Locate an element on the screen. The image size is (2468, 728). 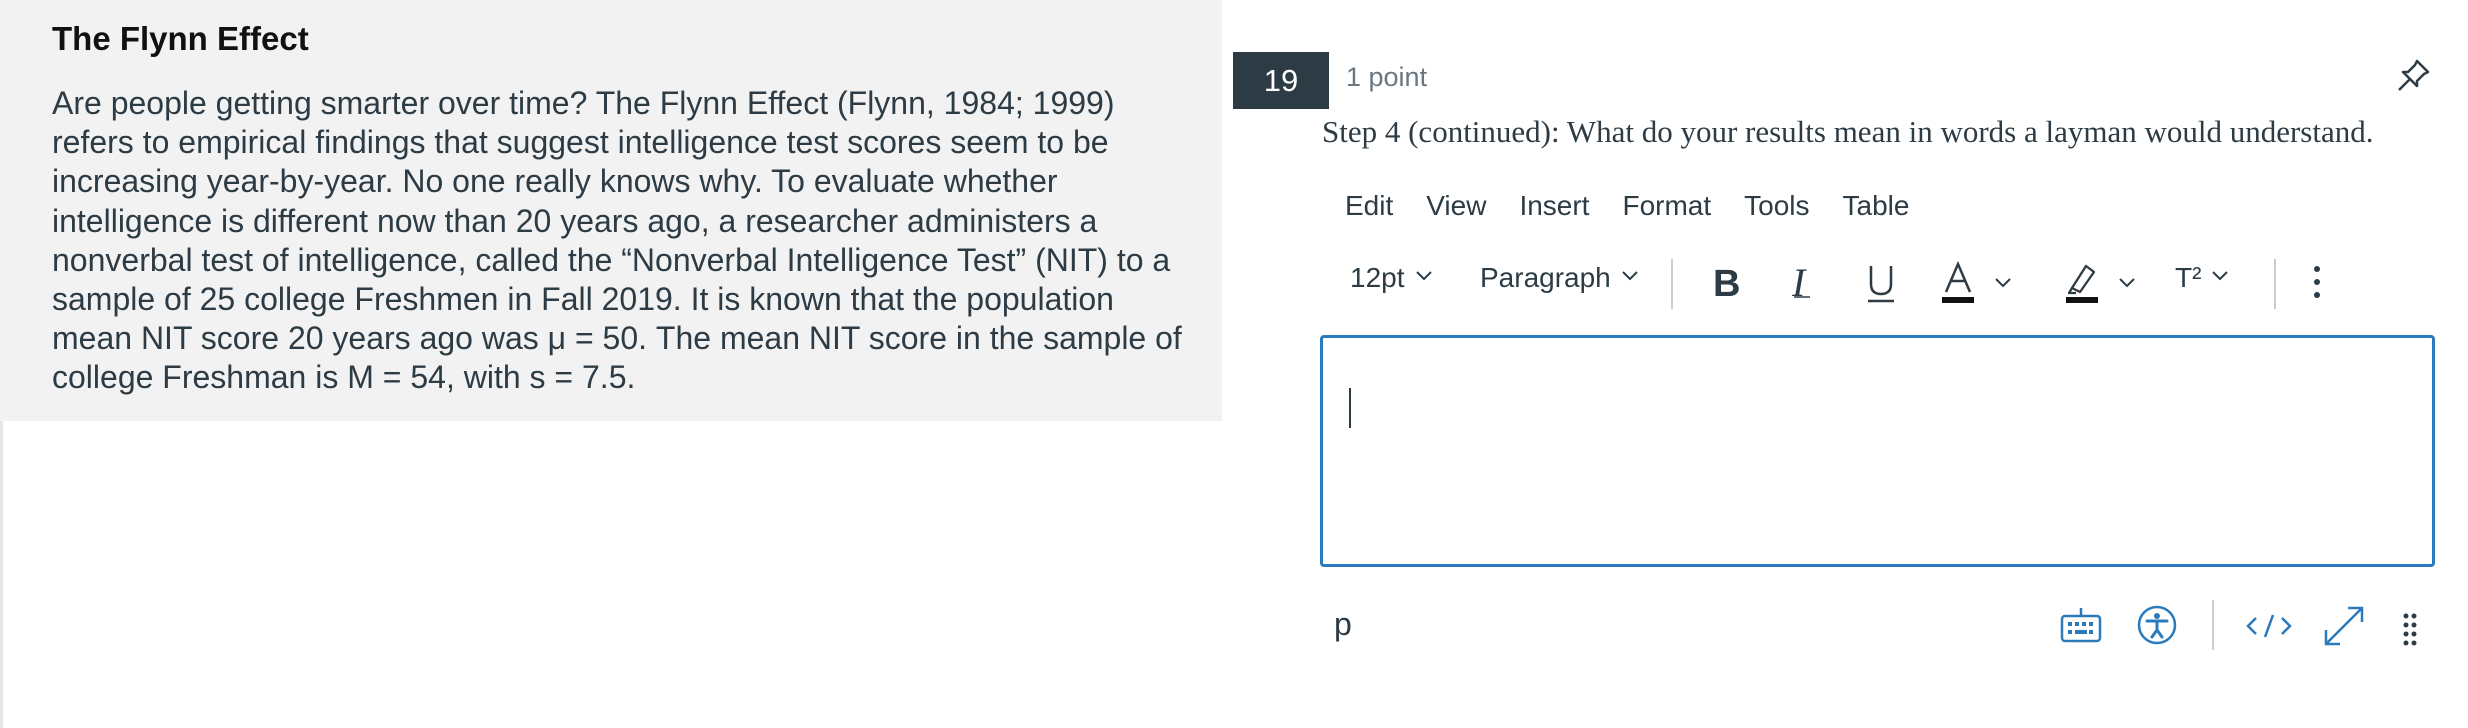
fullscreen-button is located at coordinates (2344, 628).